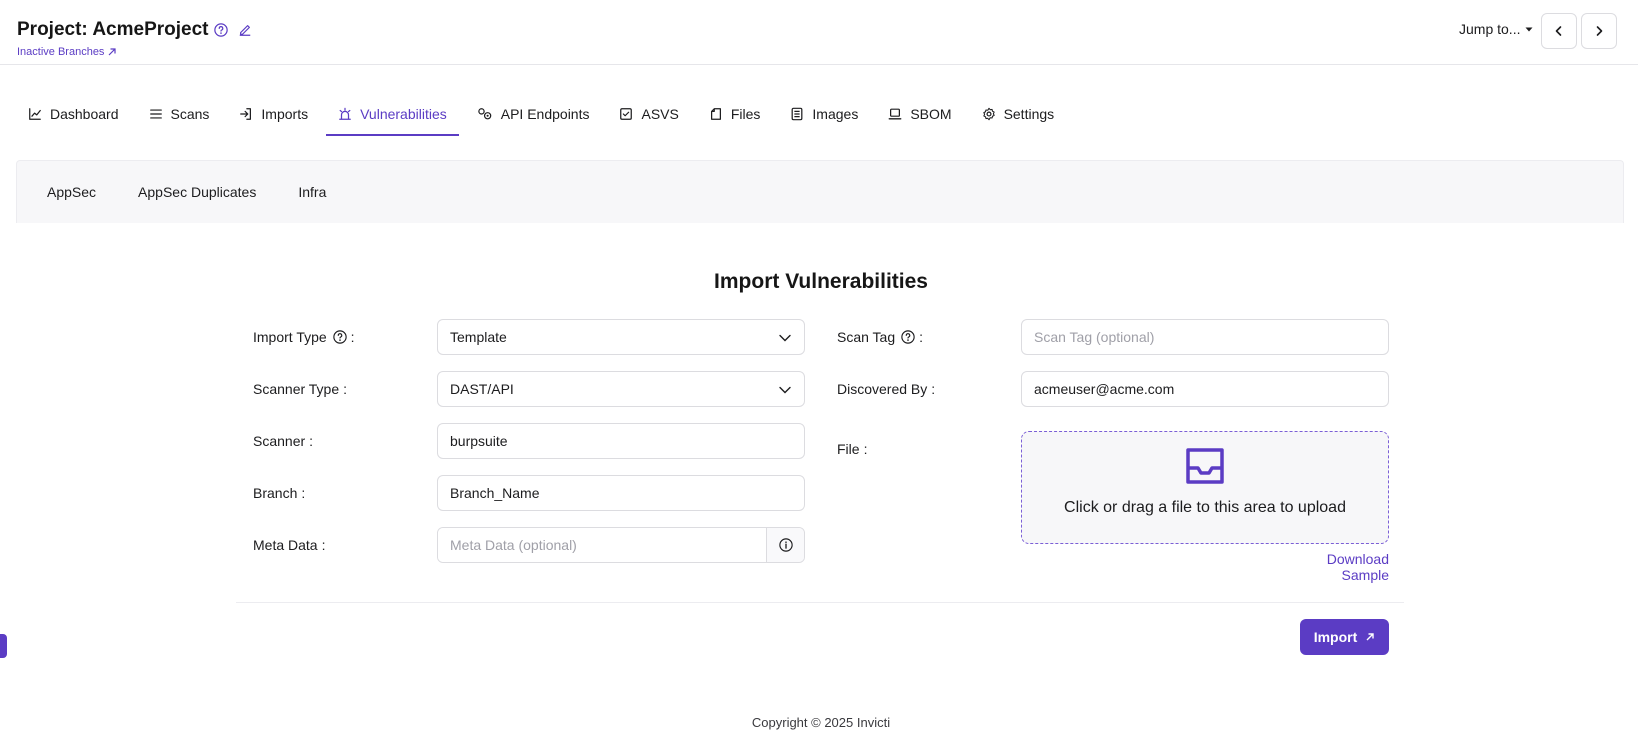 Image resolution: width=1638 pixels, height=745 pixels. I want to click on tab-dashboard: Dashboard, so click(73, 114).